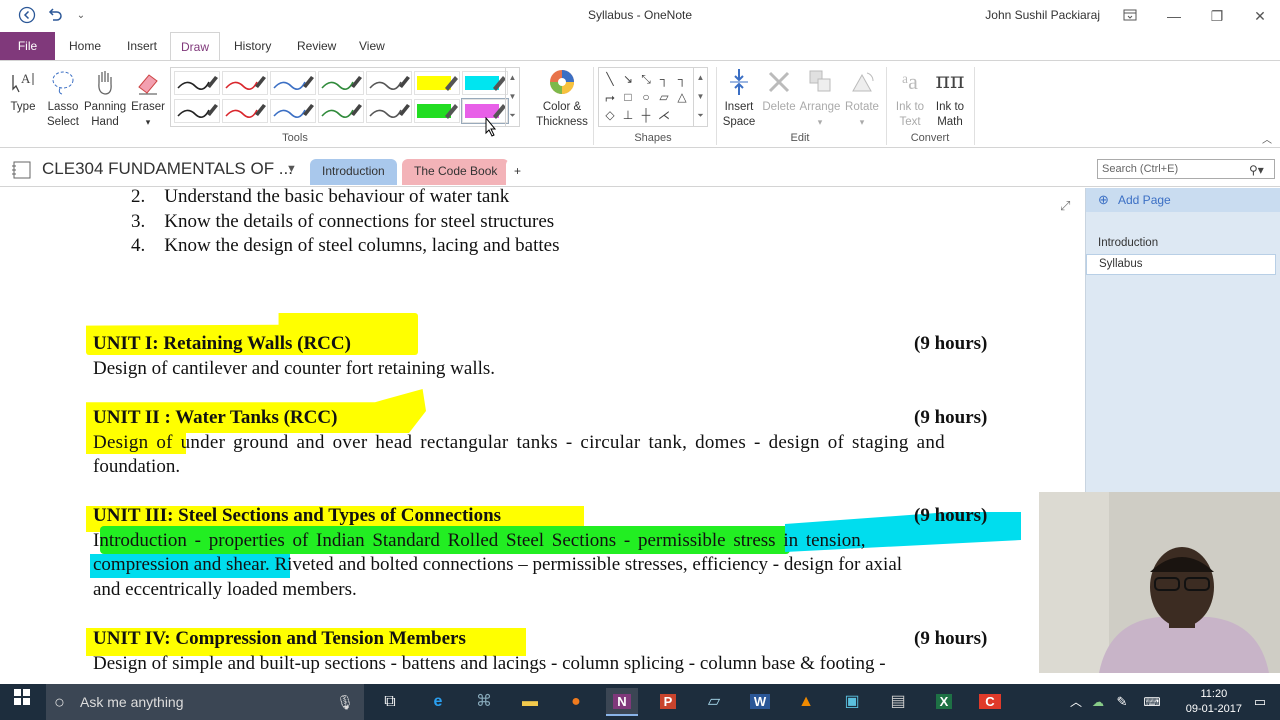  What do you see at coordinates (512, 115) in the screenshot?
I see `gallery-more-icon: ⏷` at bounding box center [512, 115].